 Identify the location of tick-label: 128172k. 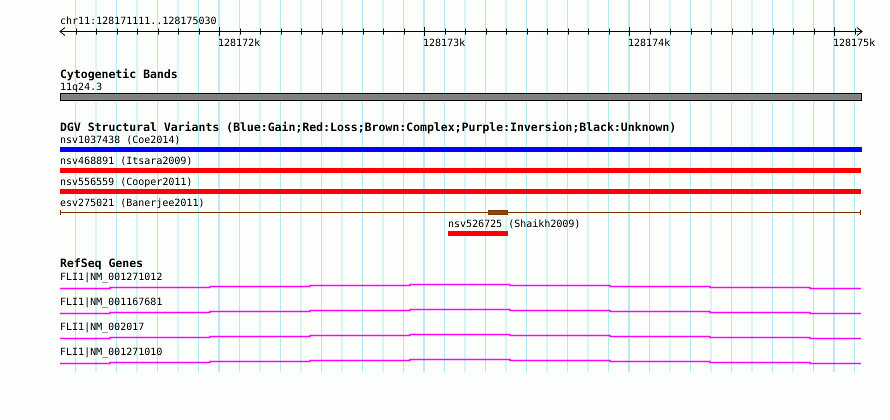
(239, 43).